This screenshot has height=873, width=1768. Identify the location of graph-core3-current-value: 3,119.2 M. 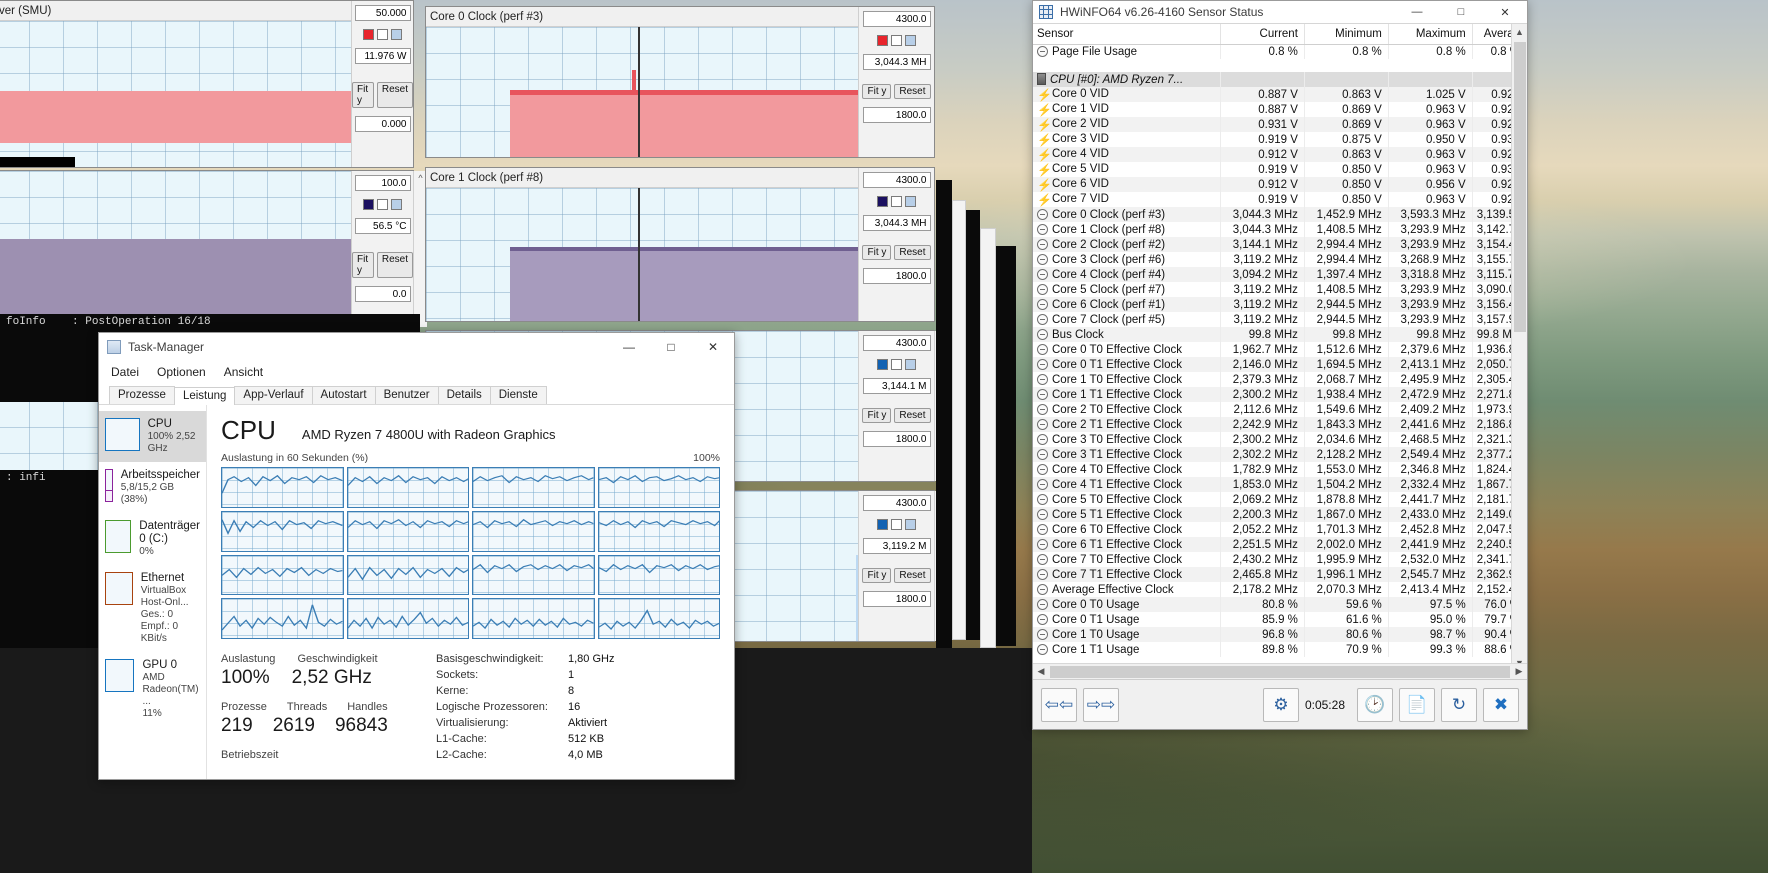
(896, 546).